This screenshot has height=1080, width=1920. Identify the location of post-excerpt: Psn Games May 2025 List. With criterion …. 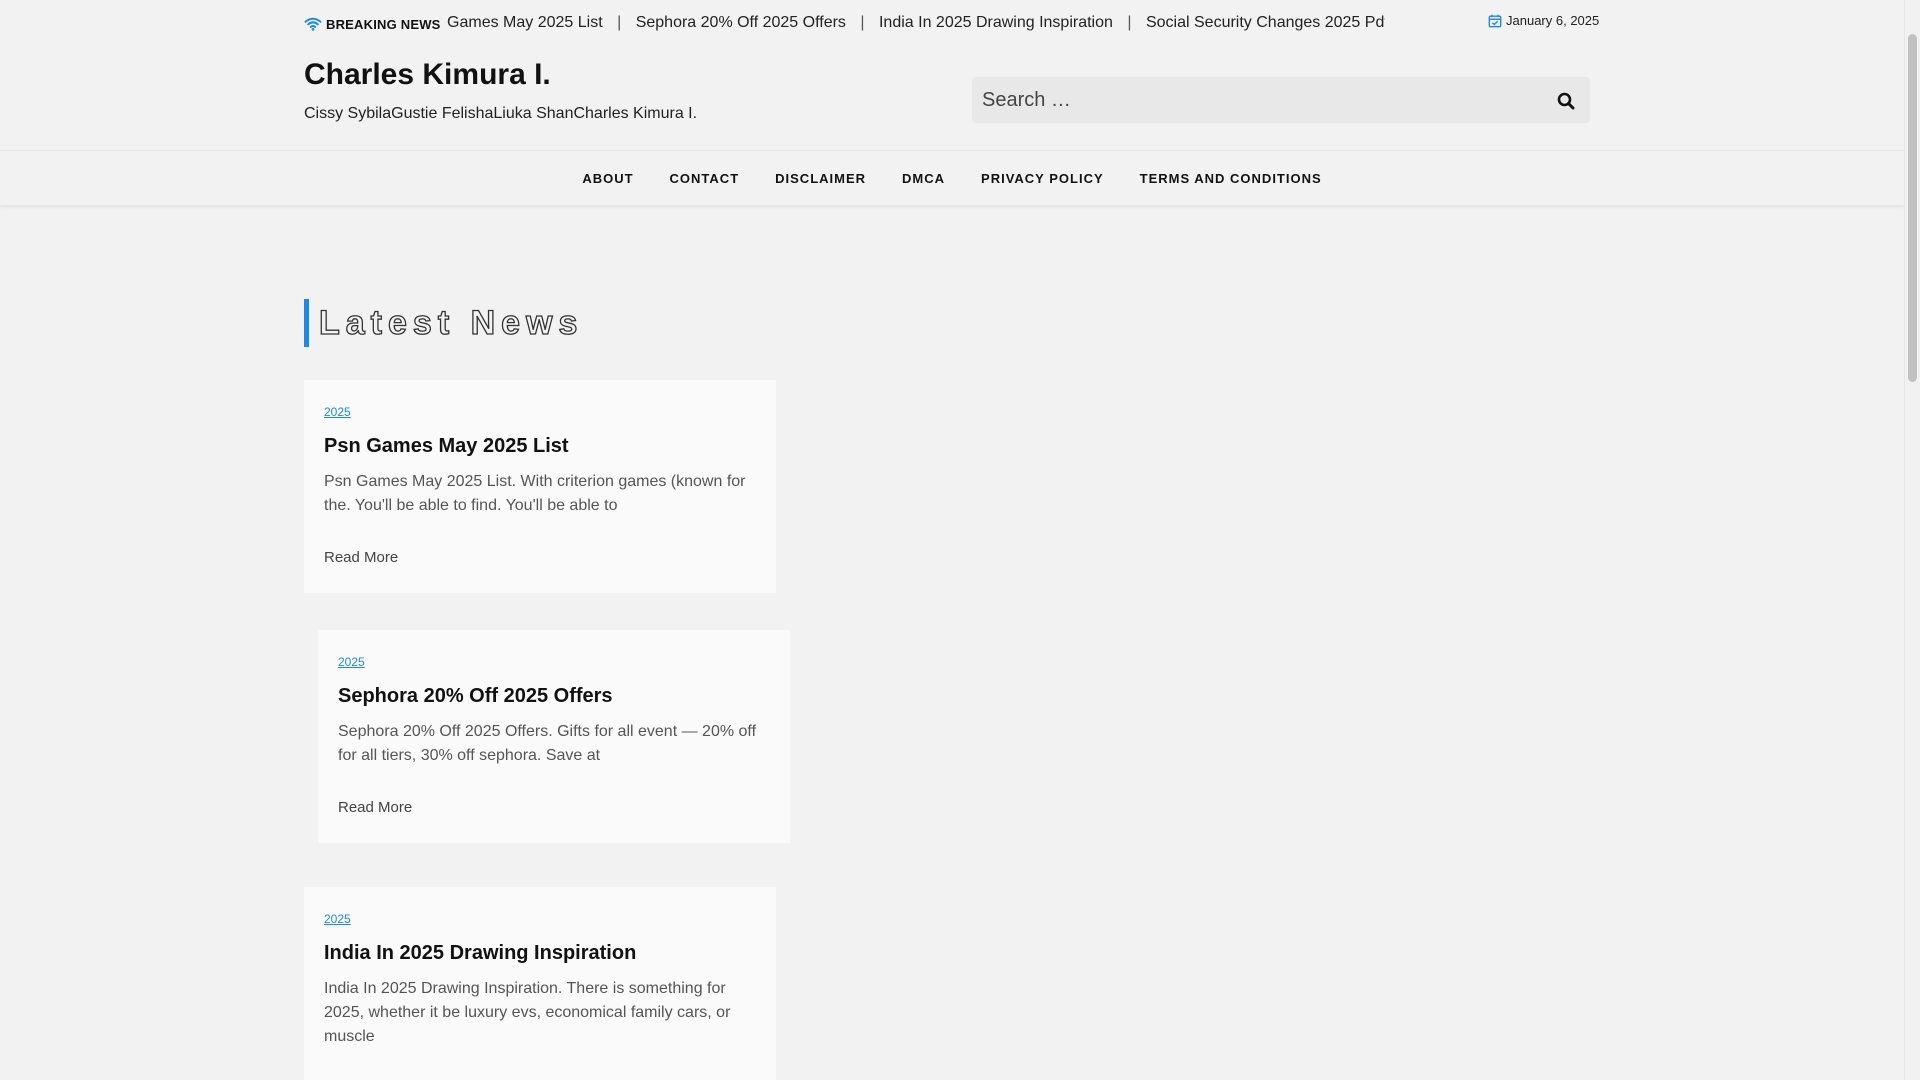
(535, 493).